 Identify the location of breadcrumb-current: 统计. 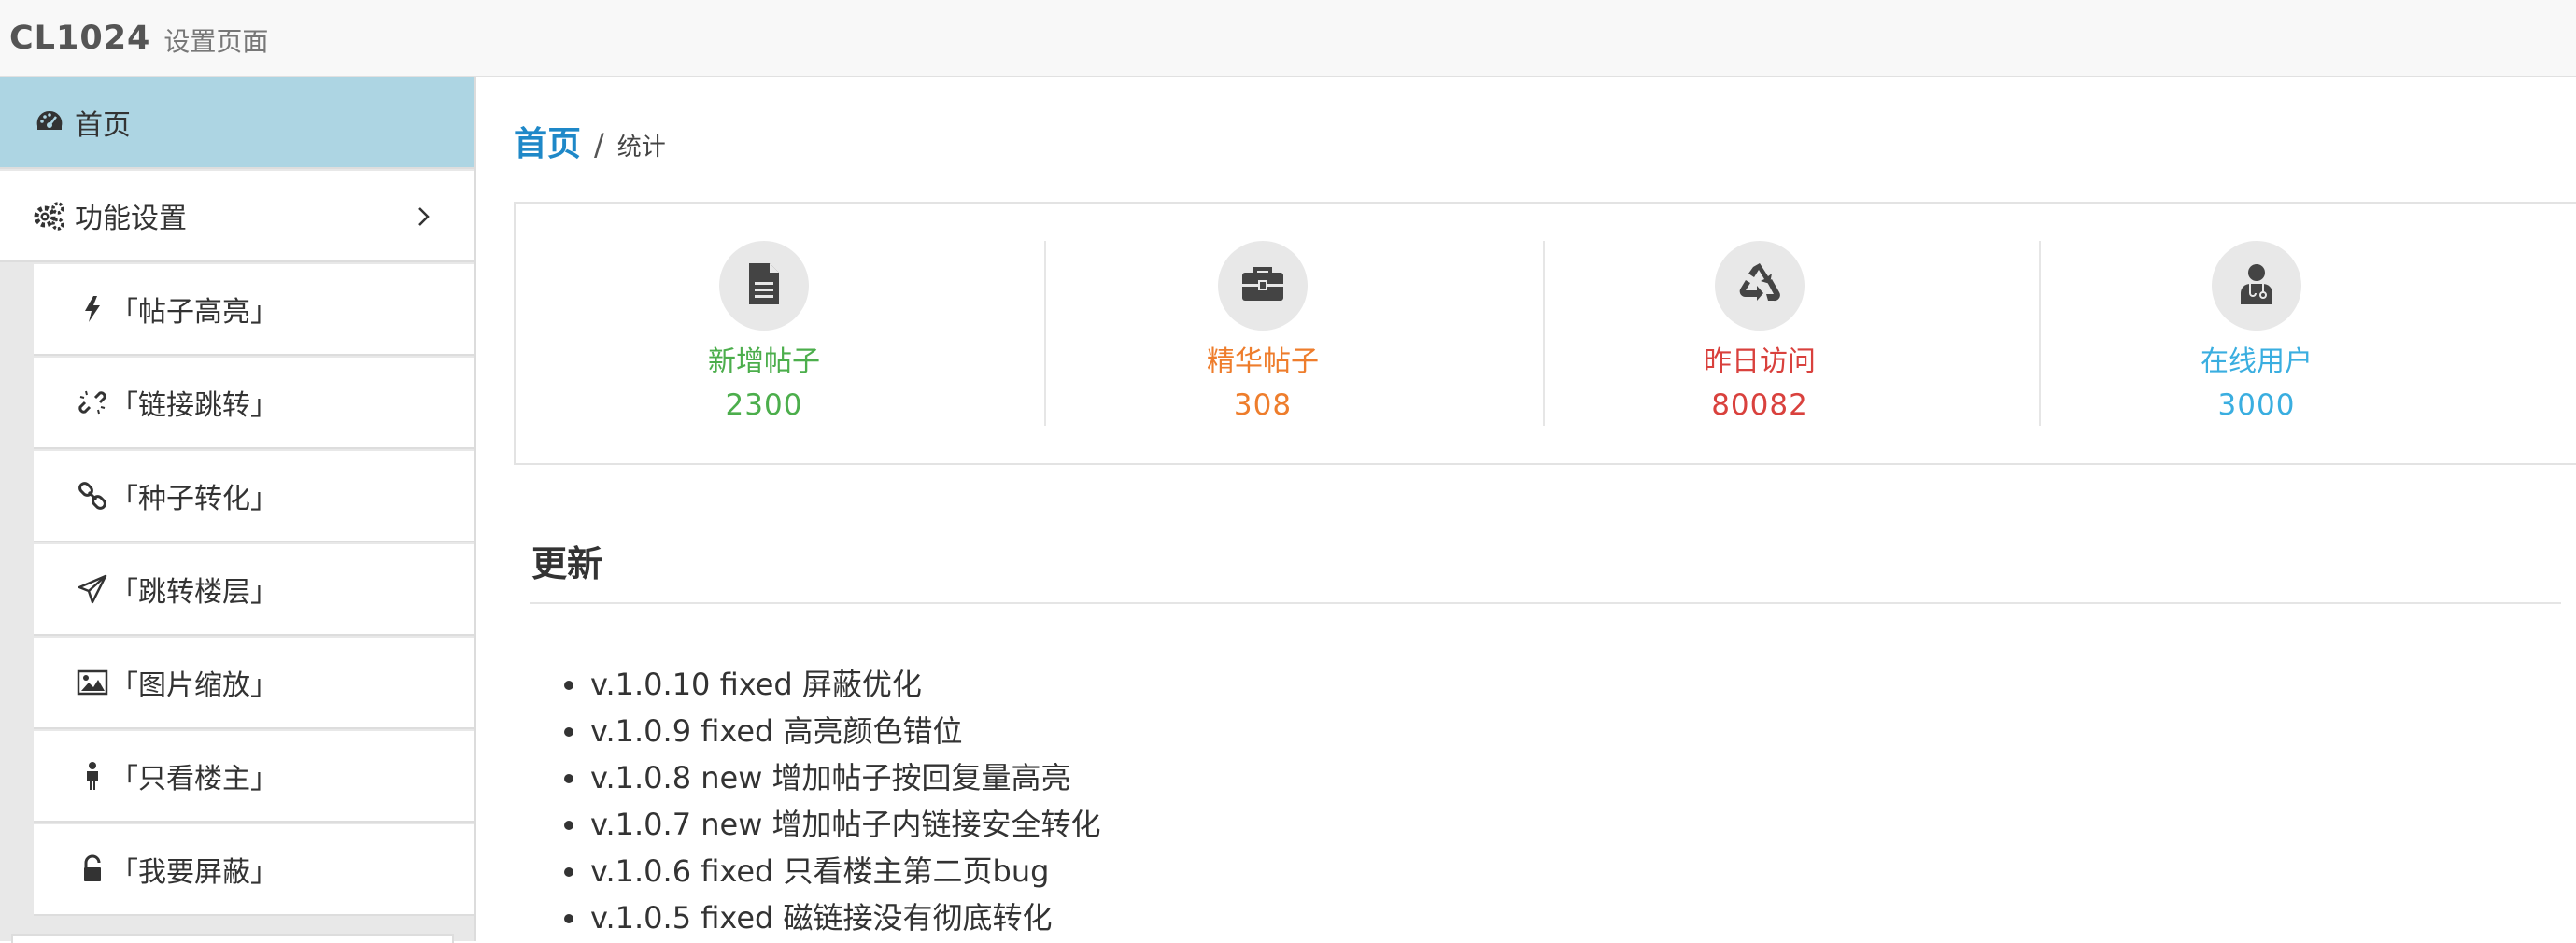
(641, 148).